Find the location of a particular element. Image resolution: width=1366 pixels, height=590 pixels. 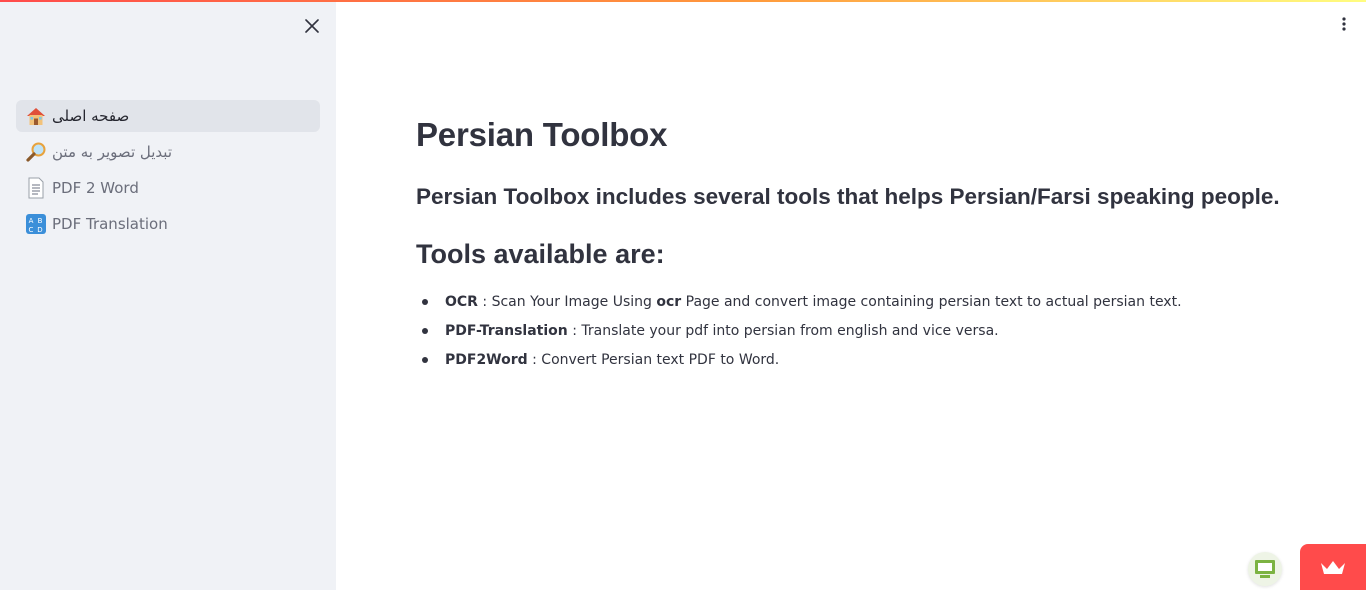

sidebar-item-label: تبدیل تصویر به متن is located at coordinates (112, 152).